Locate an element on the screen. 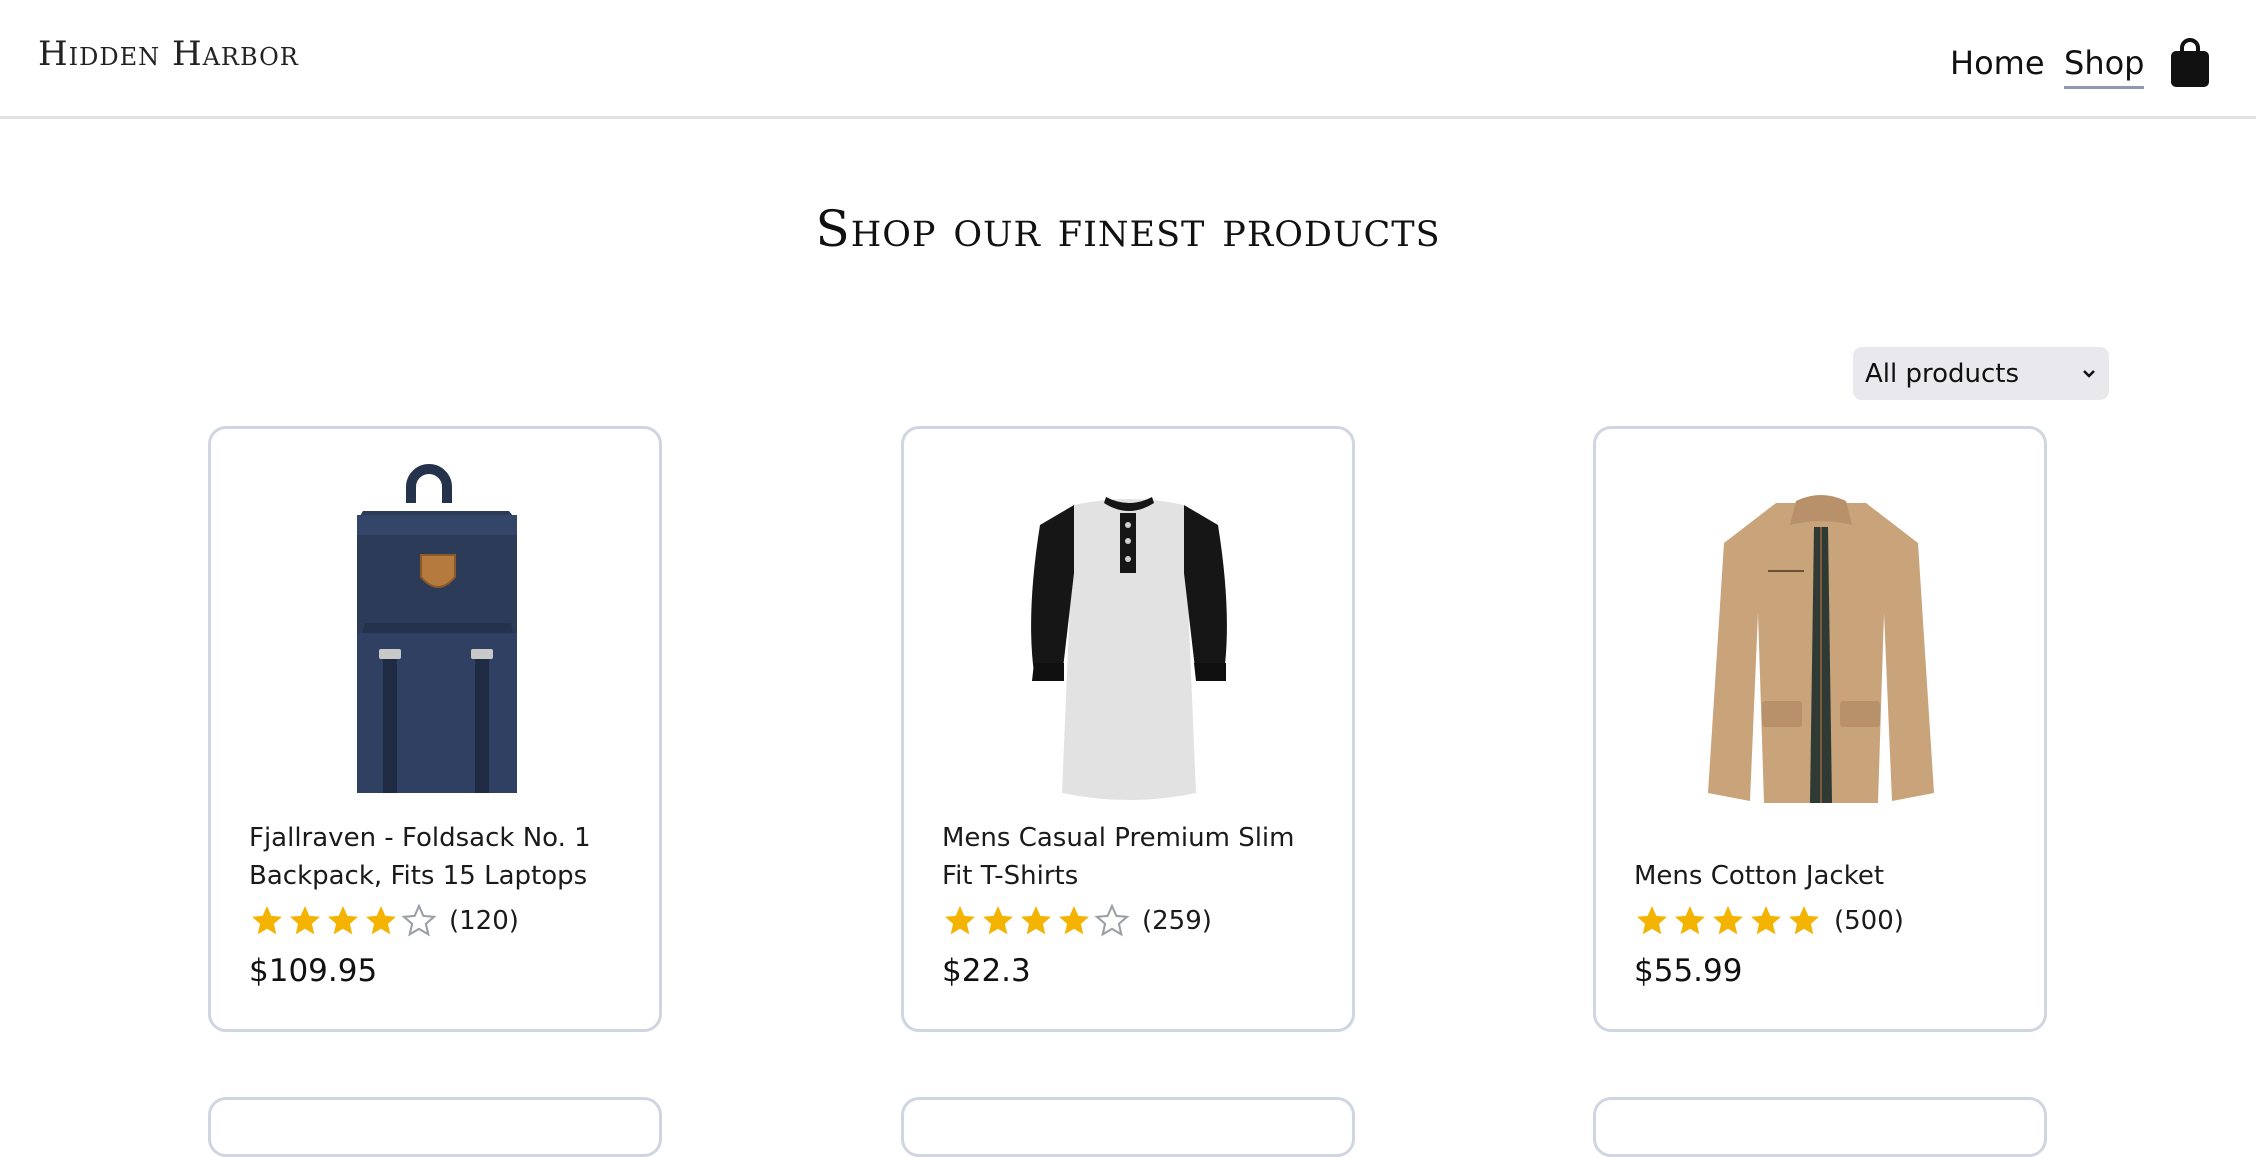 This screenshot has height=1157, width=2256. product-rating: (120) is located at coordinates (439, 921).